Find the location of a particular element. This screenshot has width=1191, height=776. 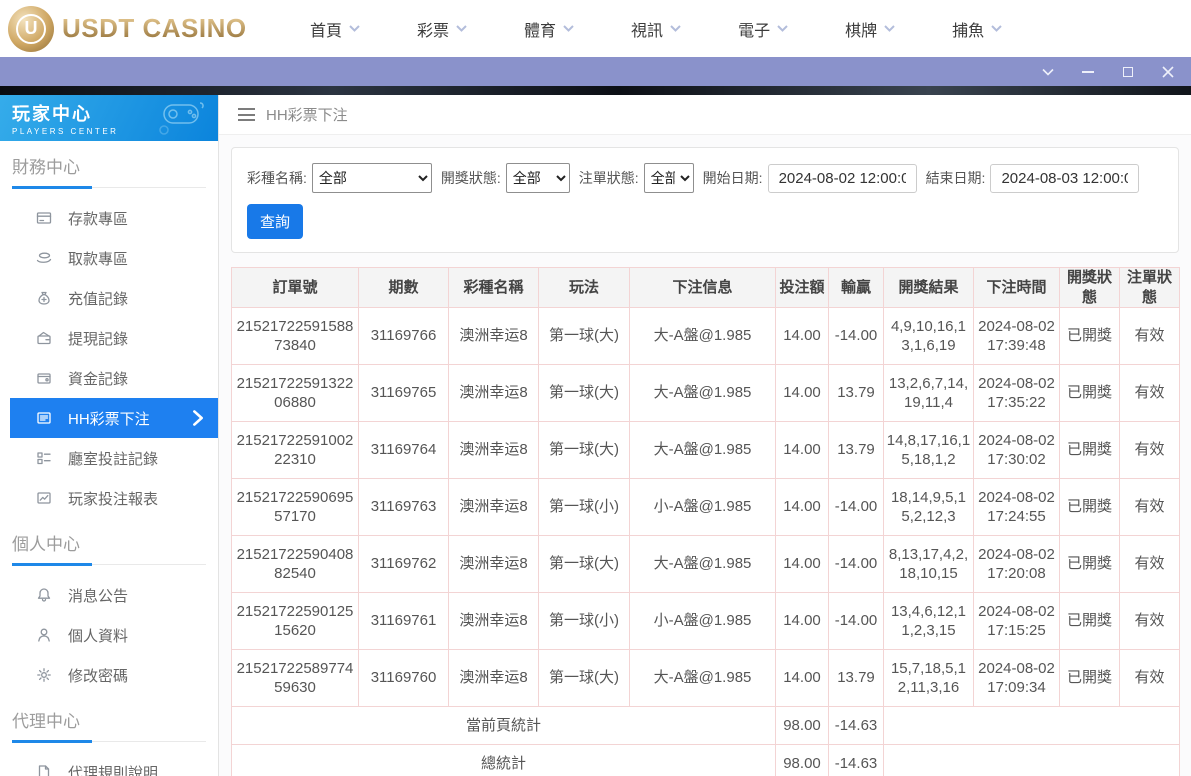

sidebar-item-label: 資金記錄 is located at coordinates (98, 379).